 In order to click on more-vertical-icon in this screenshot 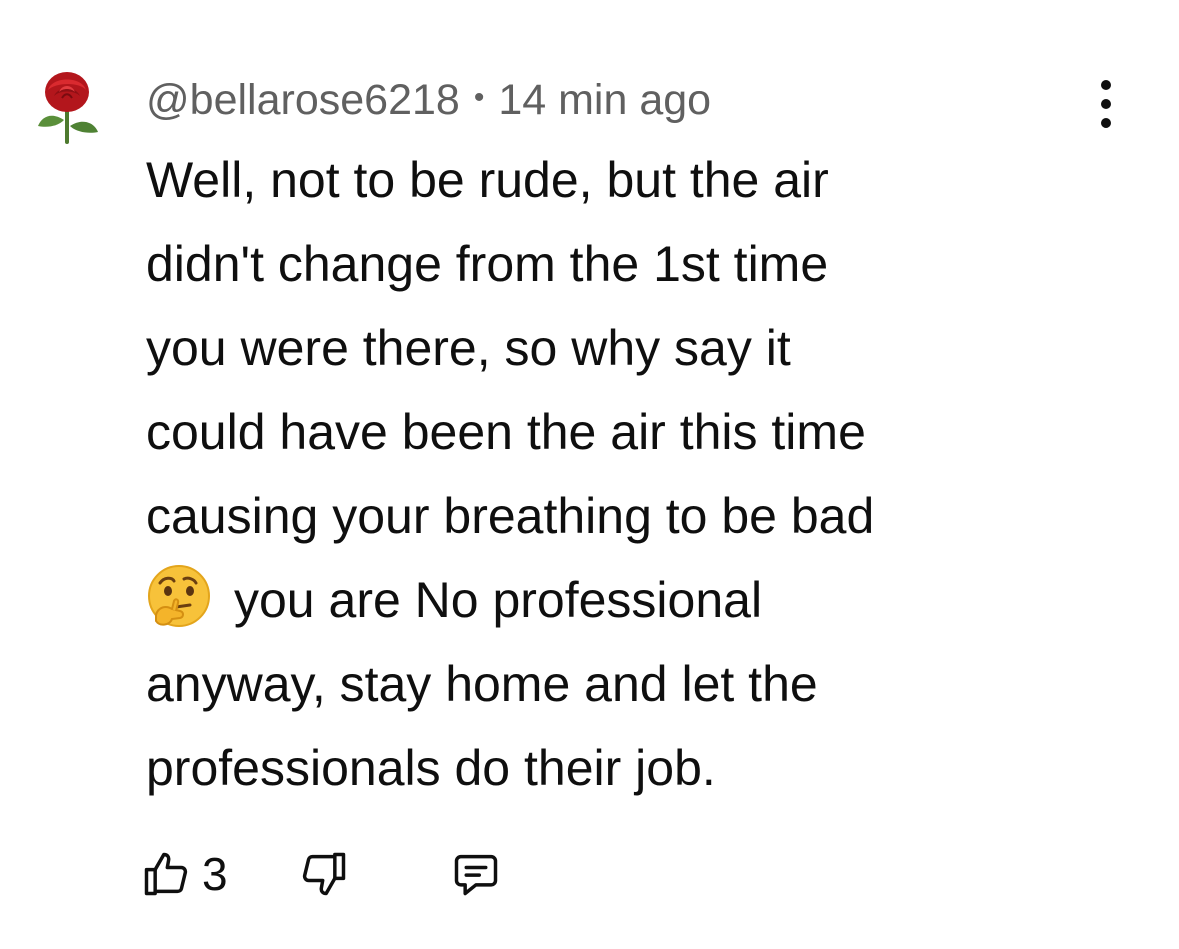, I will do `click(1106, 104)`.